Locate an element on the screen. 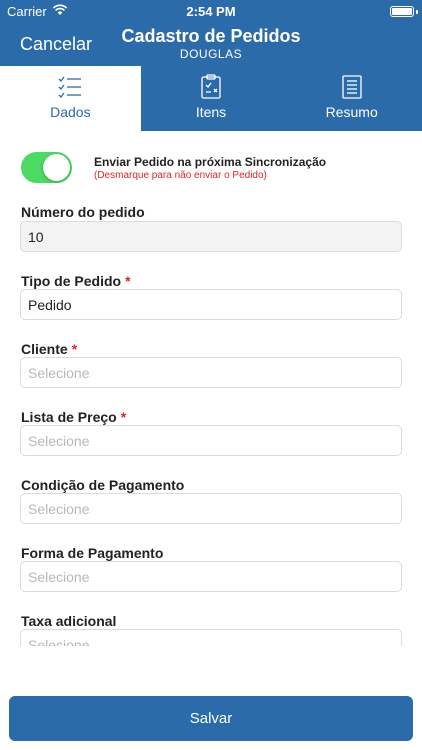 The width and height of the screenshot is (422, 750). tab-label: Itens is located at coordinates (211, 112).